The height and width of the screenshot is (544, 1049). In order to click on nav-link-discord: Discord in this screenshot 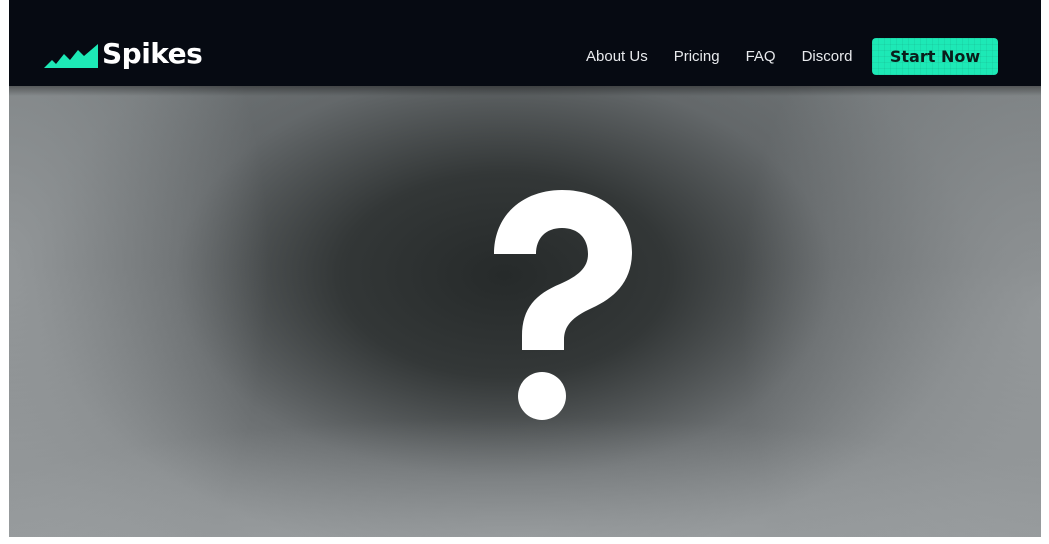, I will do `click(827, 57)`.